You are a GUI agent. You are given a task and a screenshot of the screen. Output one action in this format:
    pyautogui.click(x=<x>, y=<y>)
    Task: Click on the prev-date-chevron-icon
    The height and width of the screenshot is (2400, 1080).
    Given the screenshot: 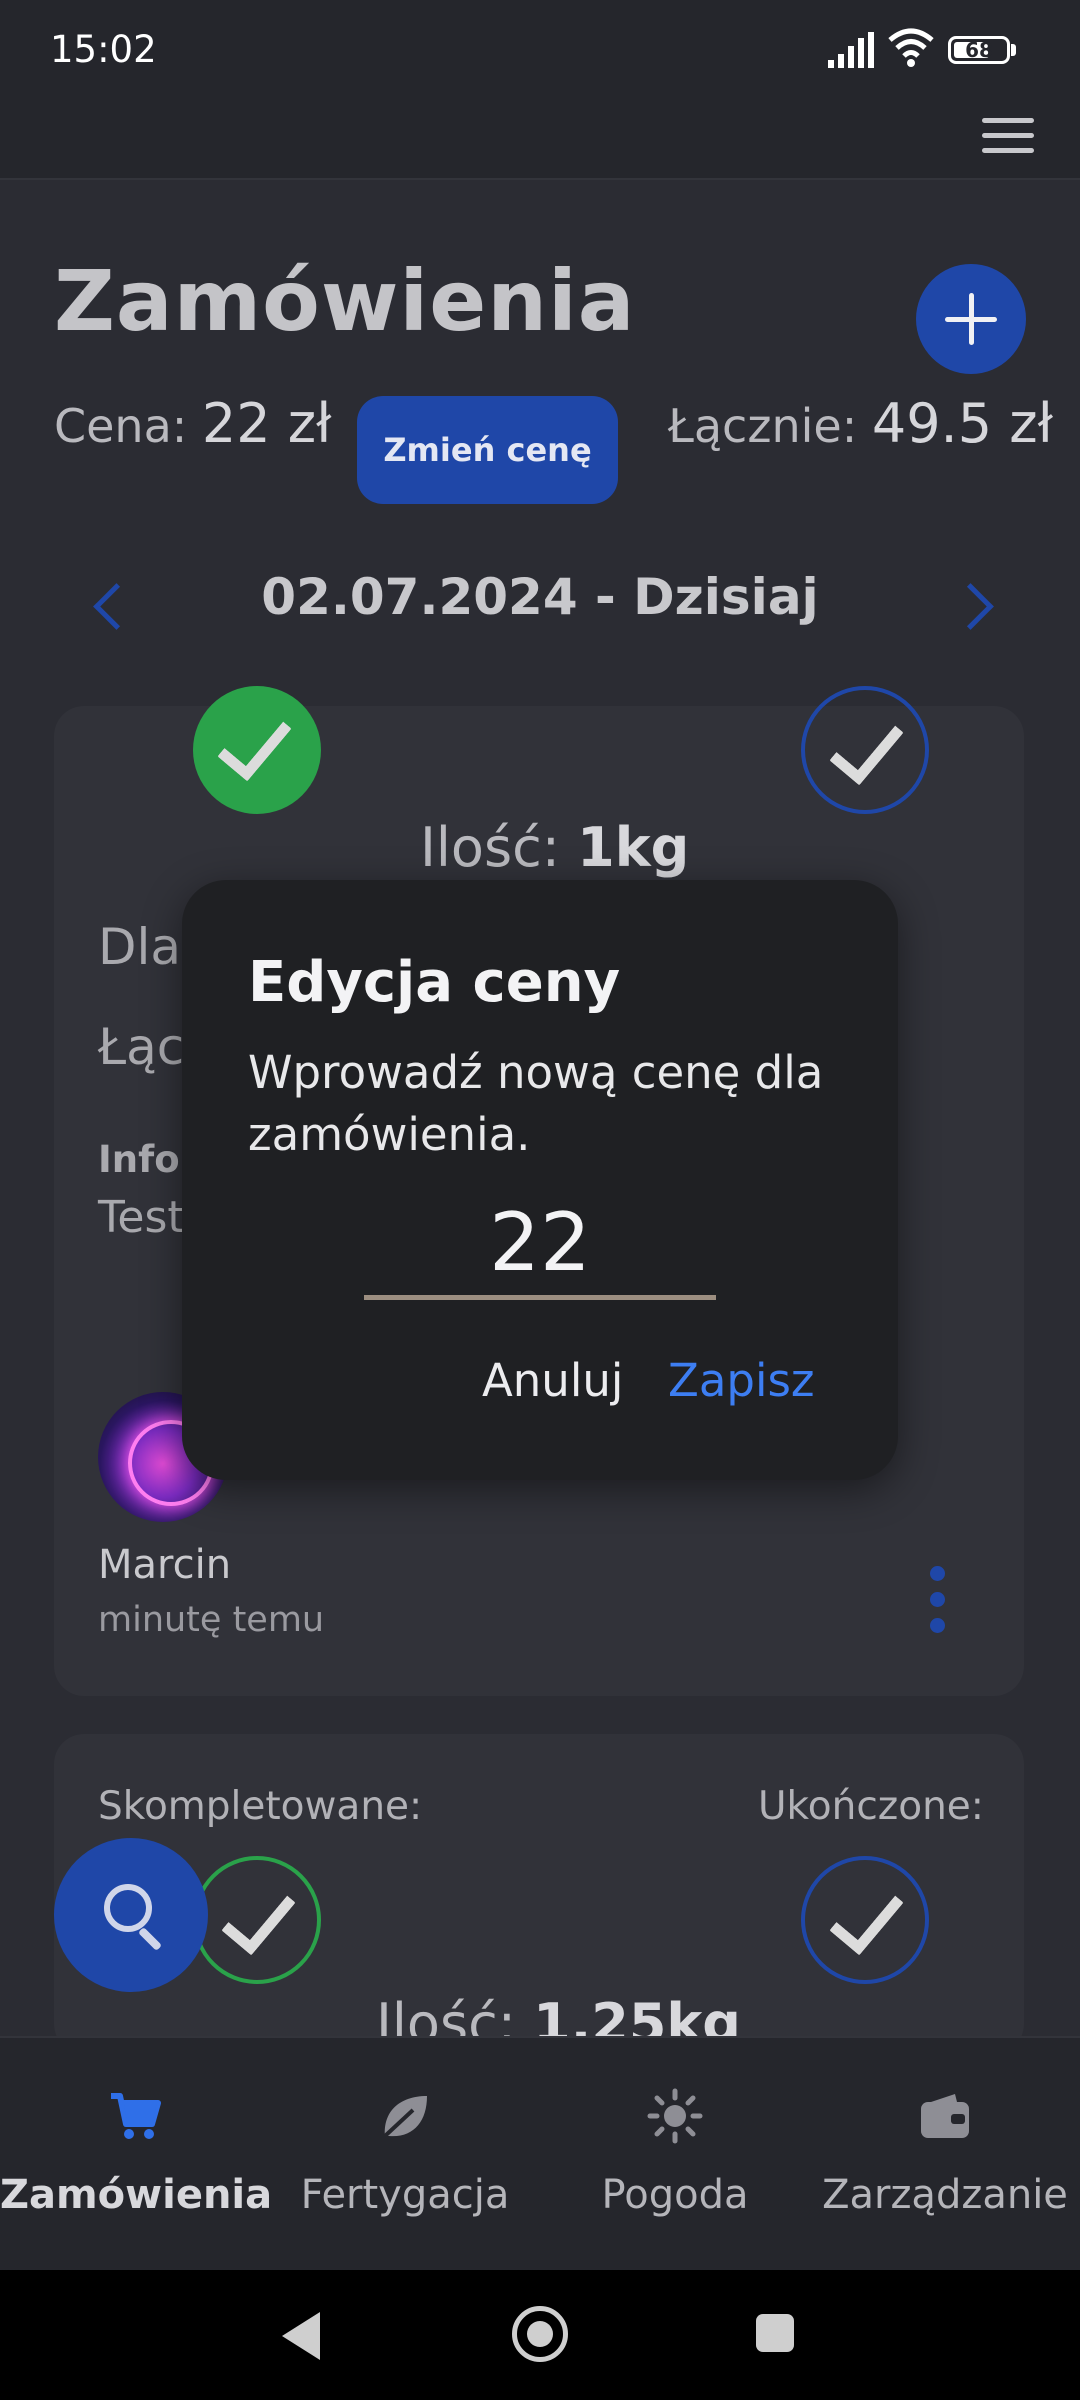 What is the action you would take?
    pyautogui.click(x=116, y=606)
    